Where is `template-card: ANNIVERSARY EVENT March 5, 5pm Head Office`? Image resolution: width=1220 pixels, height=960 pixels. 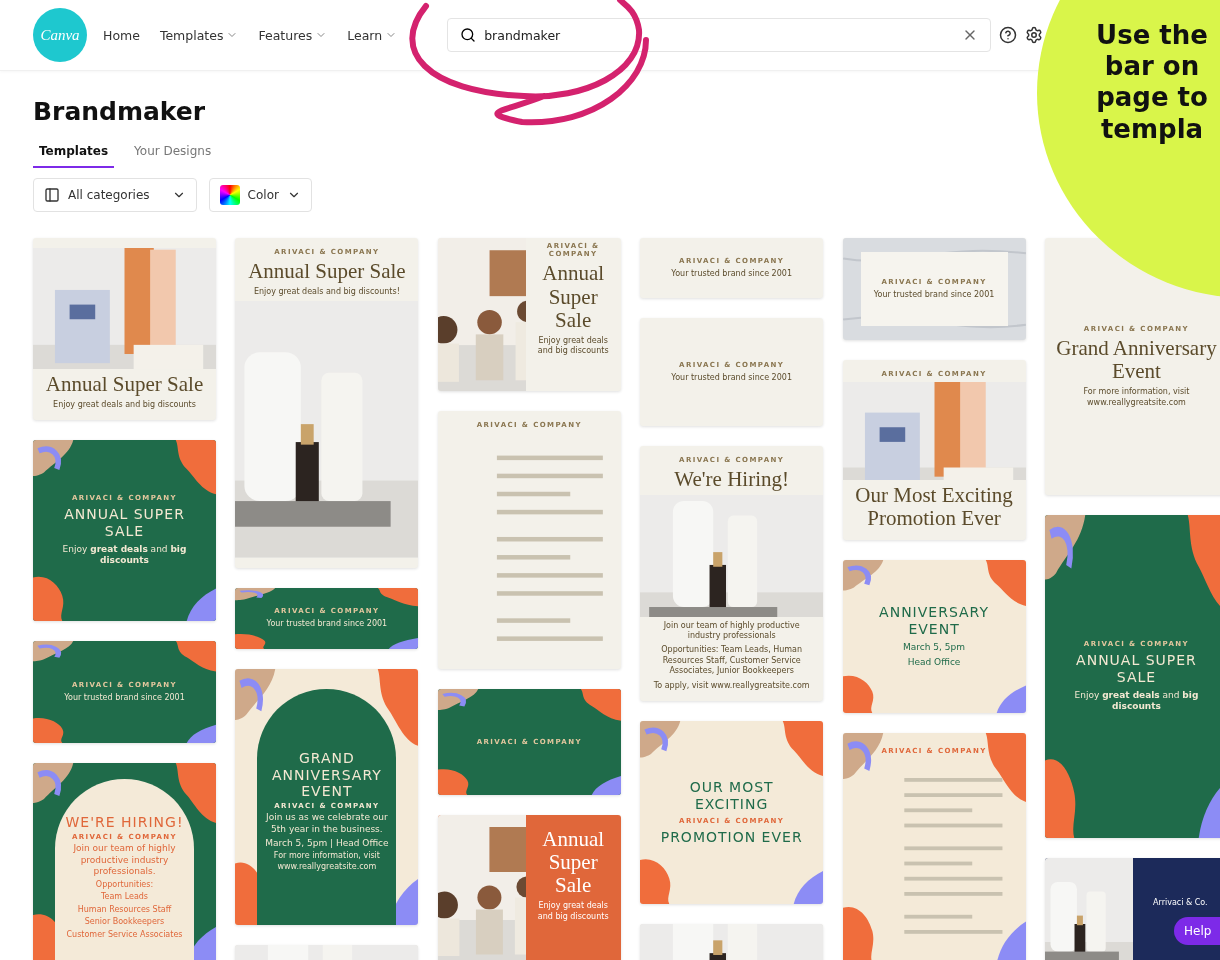 template-card: ANNIVERSARY EVENT March 5, 5pm Head Office is located at coordinates (934, 636).